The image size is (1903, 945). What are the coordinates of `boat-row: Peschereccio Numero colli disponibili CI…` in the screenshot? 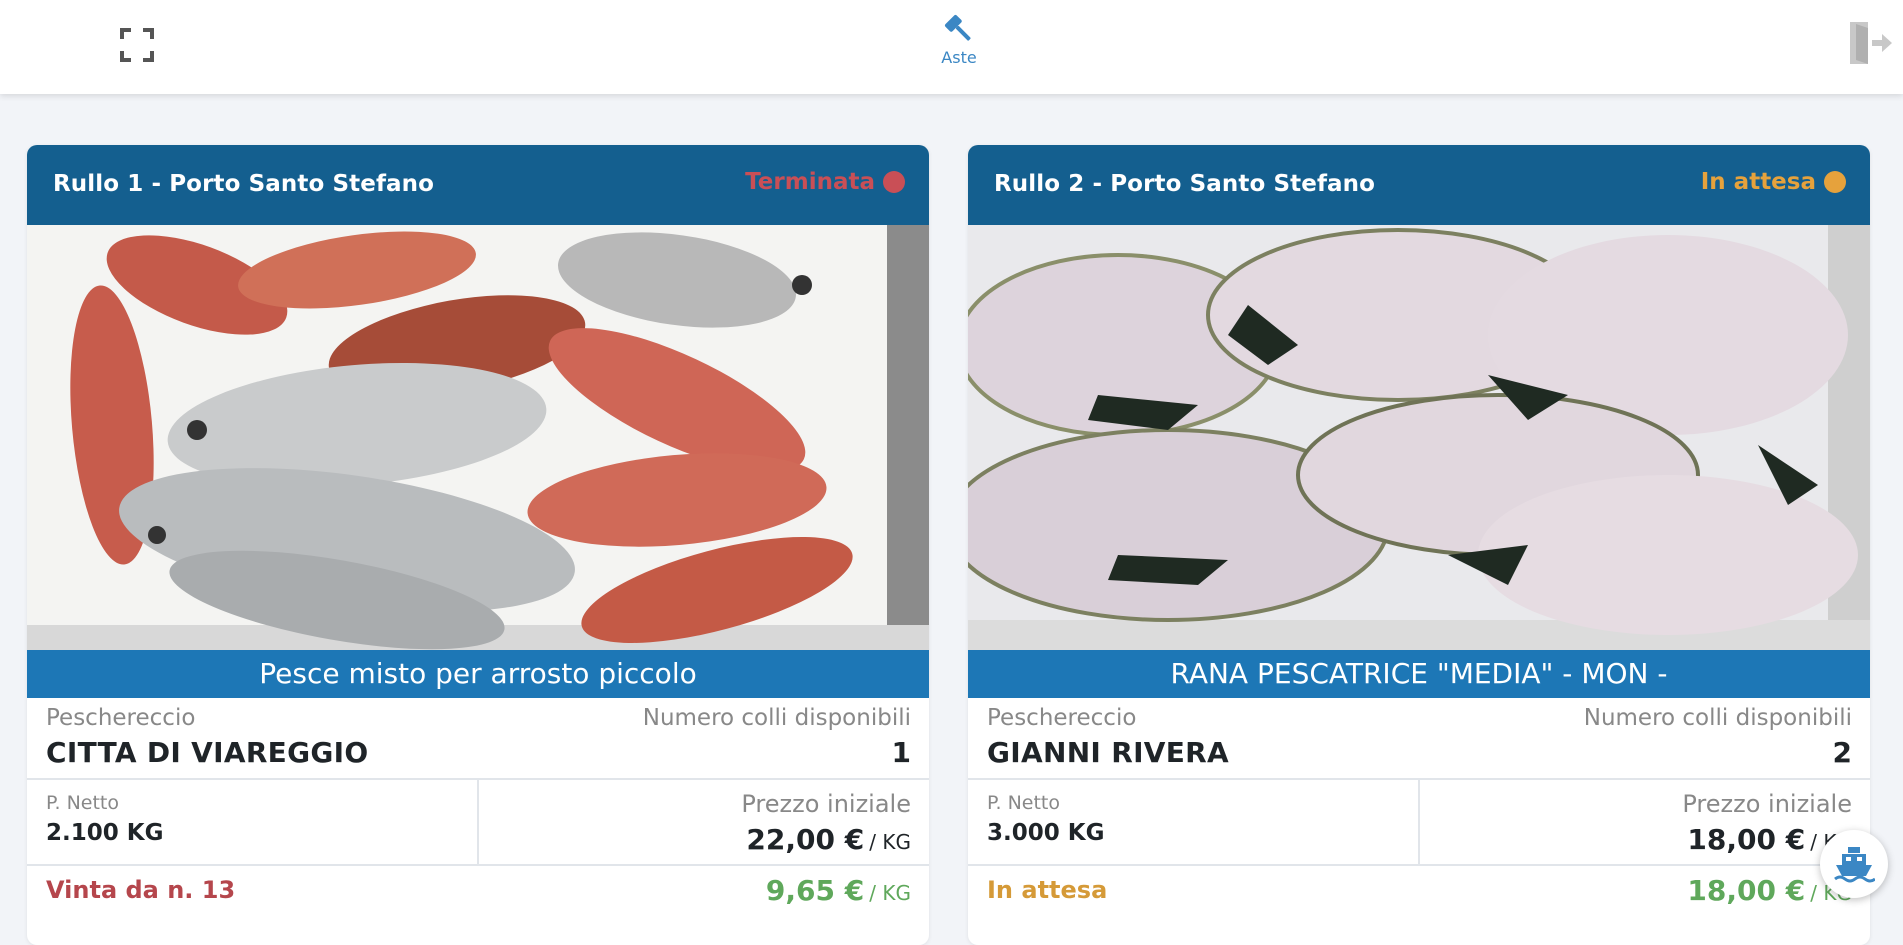 It's located at (478, 739).